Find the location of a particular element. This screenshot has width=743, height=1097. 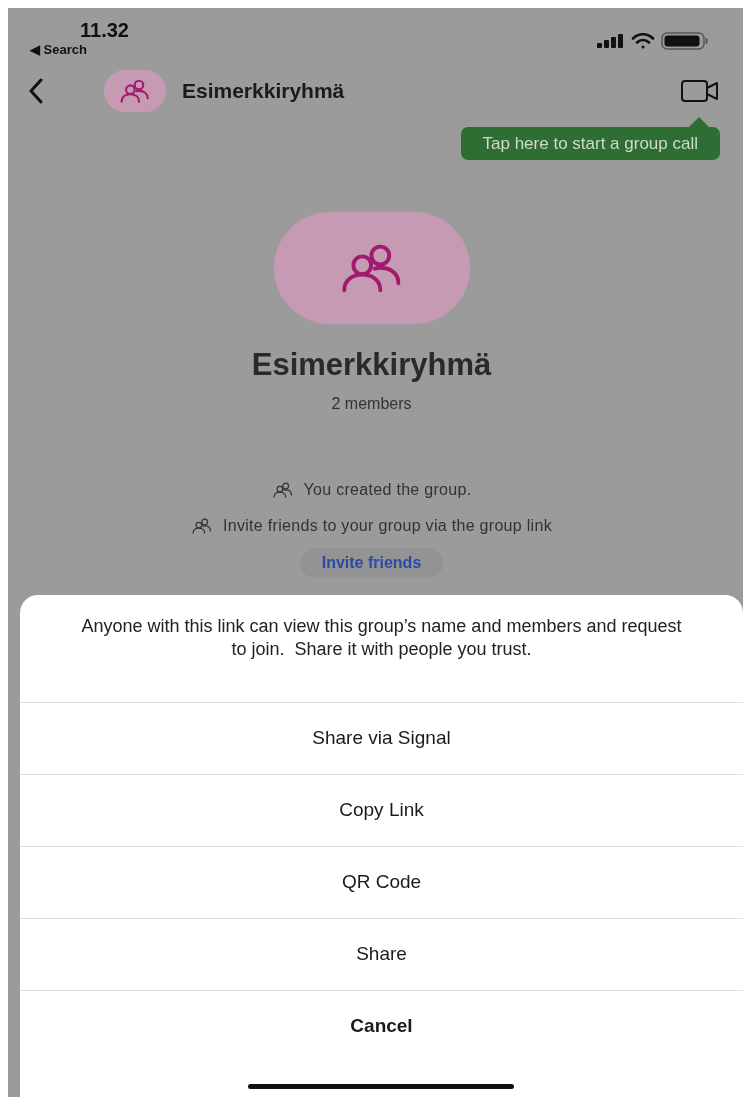

system-message: Invite friends to your group via the group link is located at coordinates (387, 526).